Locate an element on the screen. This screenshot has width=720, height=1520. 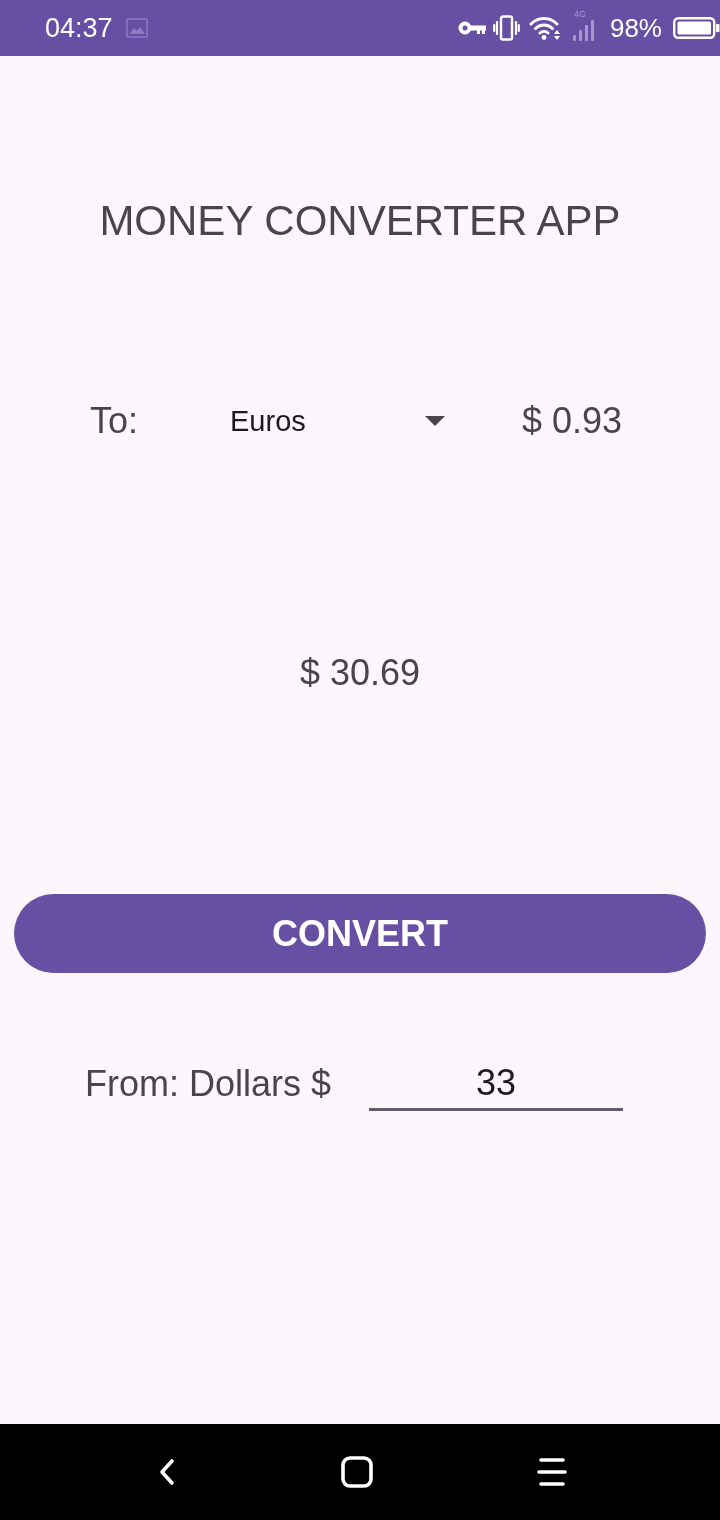
status-time: 04:37 is located at coordinates (79, 28).